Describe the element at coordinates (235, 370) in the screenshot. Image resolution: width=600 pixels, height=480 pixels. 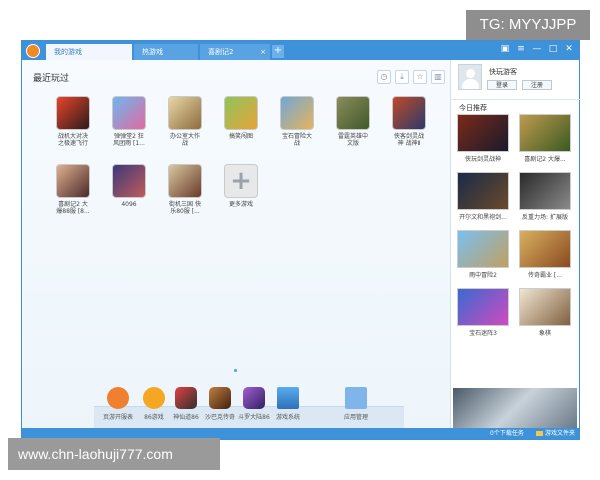
I see `page-indicator-dot` at that location.